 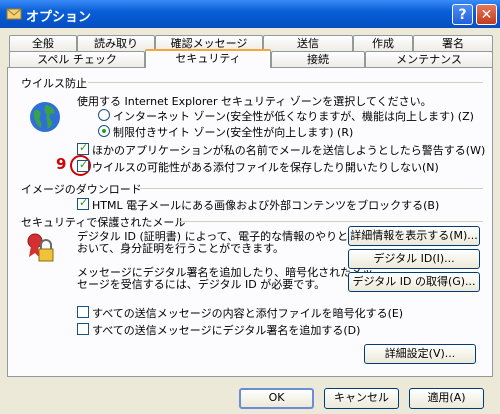 What do you see at coordinates (276, 398) in the screenshot?
I see `ok-button: OK` at bounding box center [276, 398].